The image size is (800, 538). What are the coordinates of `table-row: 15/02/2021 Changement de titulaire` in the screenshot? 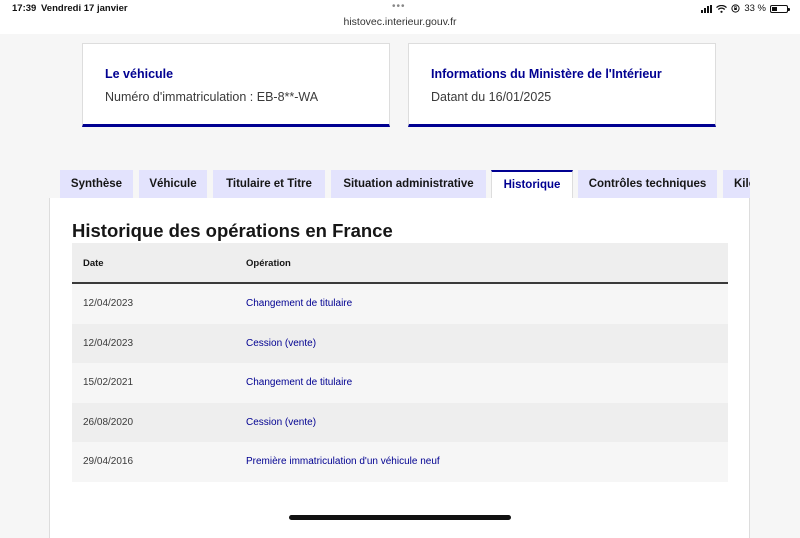 It's located at (400, 383).